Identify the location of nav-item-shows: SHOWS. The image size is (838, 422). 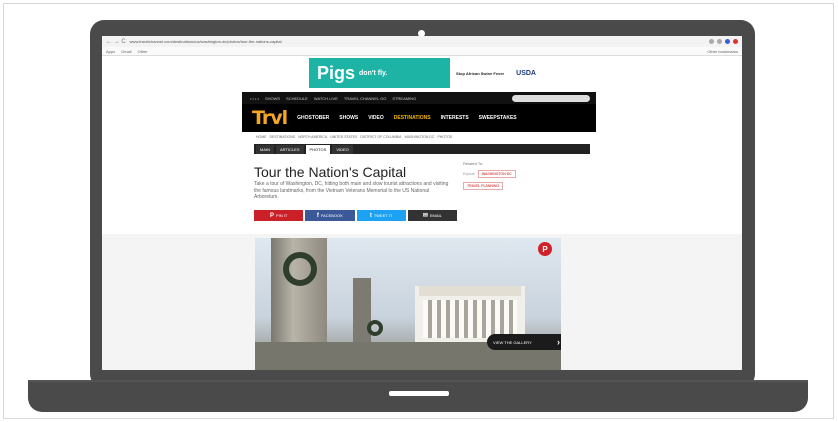
(348, 118).